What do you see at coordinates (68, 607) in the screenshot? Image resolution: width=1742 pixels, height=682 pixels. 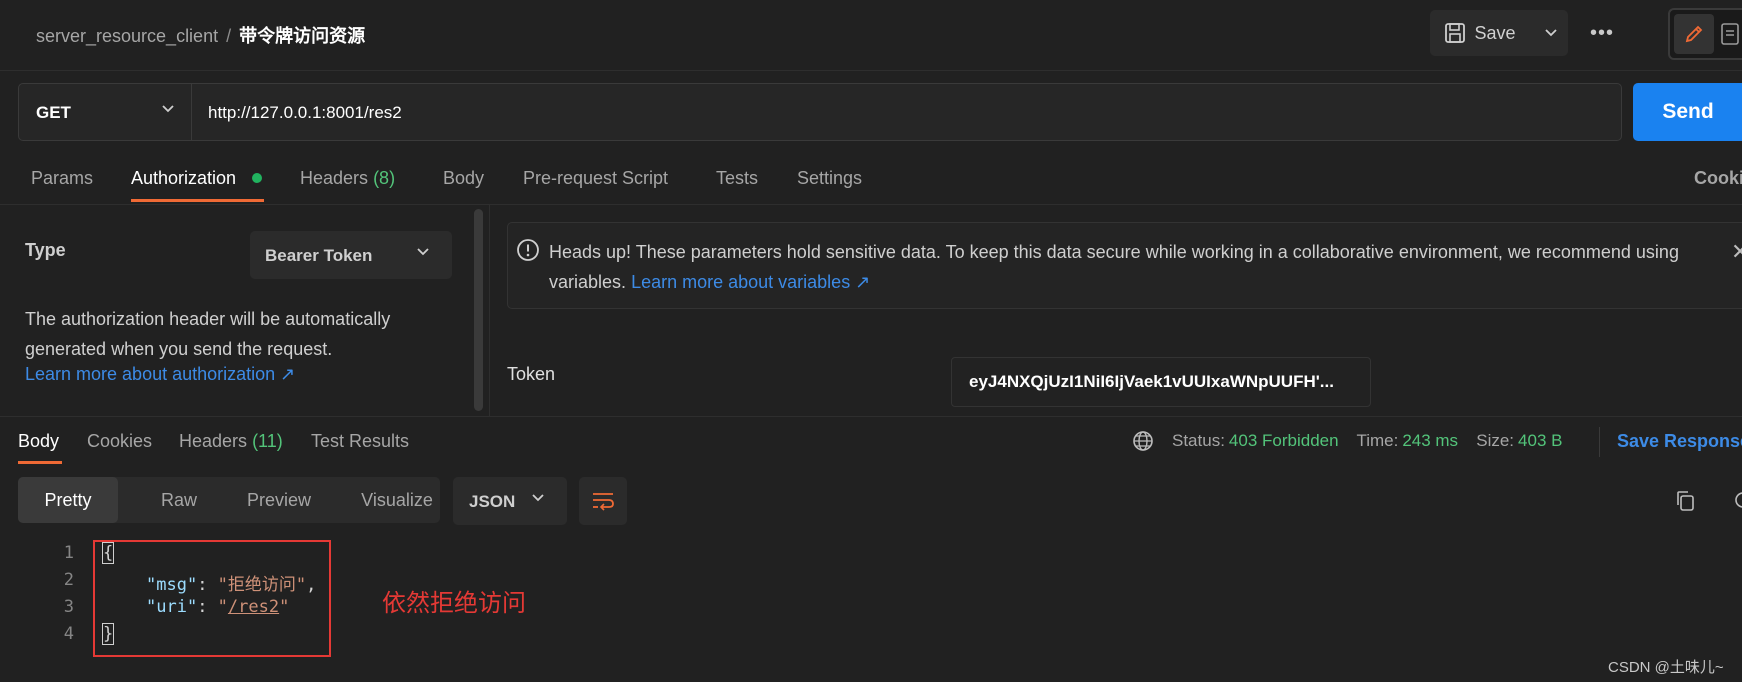 I see `line-number: 3` at bounding box center [68, 607].